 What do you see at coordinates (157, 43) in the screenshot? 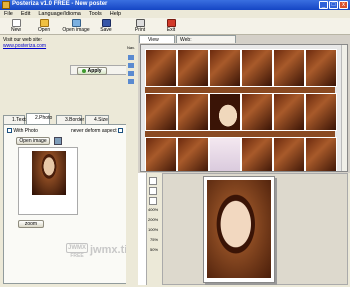
I see `tab-view-poster: View Poster` at bounding box center [157, 43].